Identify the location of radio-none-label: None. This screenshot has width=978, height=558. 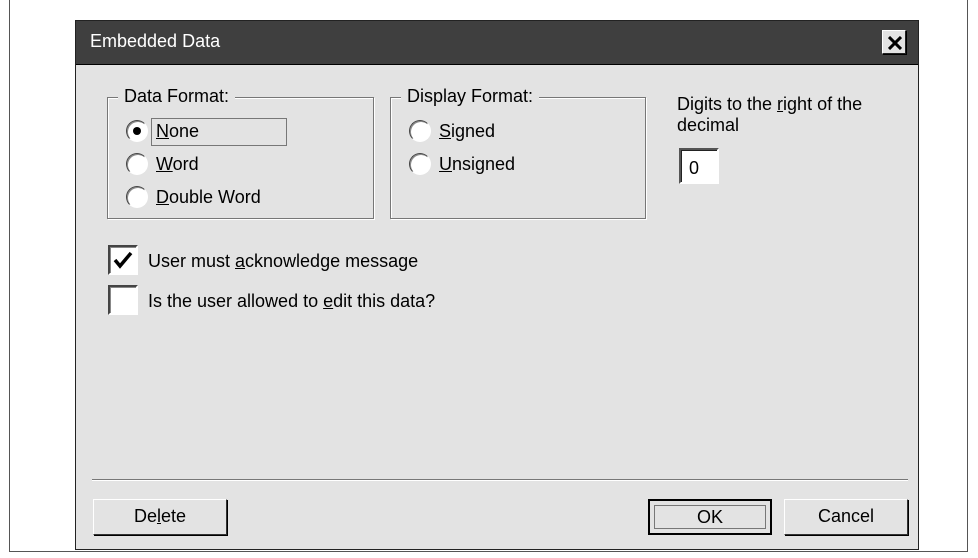
(178, 131).